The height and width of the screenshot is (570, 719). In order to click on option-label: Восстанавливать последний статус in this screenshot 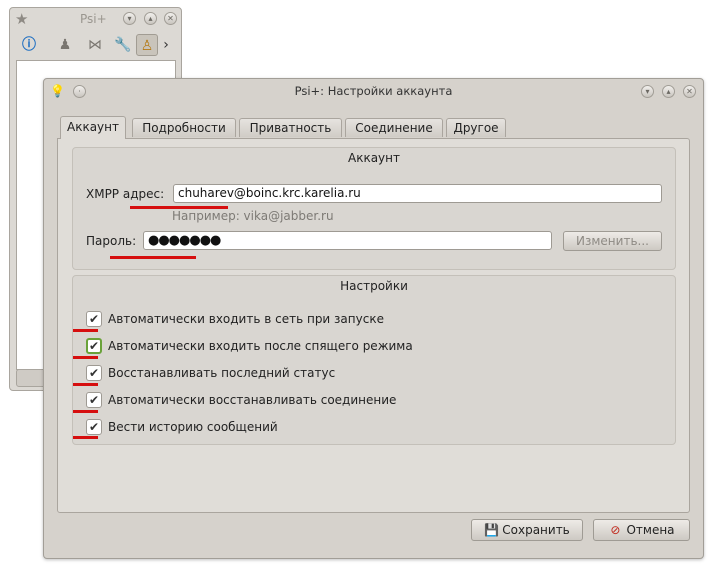, I will do `click(222, 373)`.